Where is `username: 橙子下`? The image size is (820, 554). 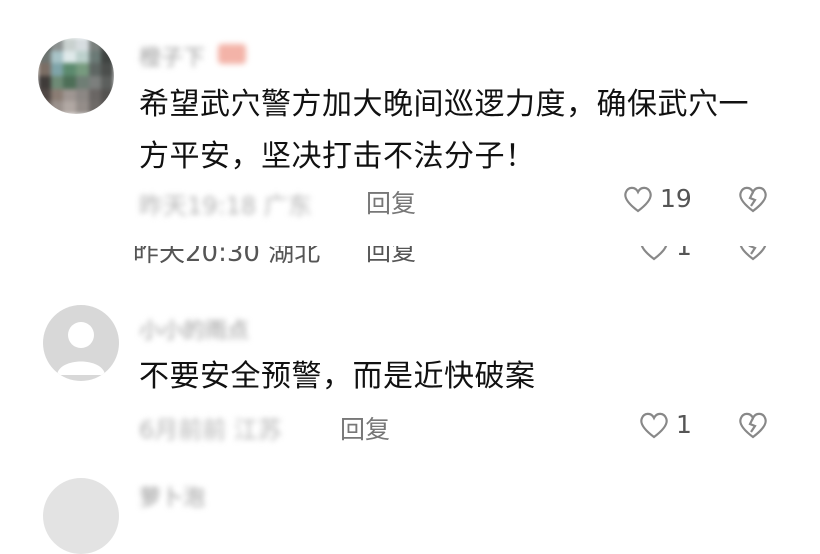 username: 橙子下 is located at coordinates (172, 56).